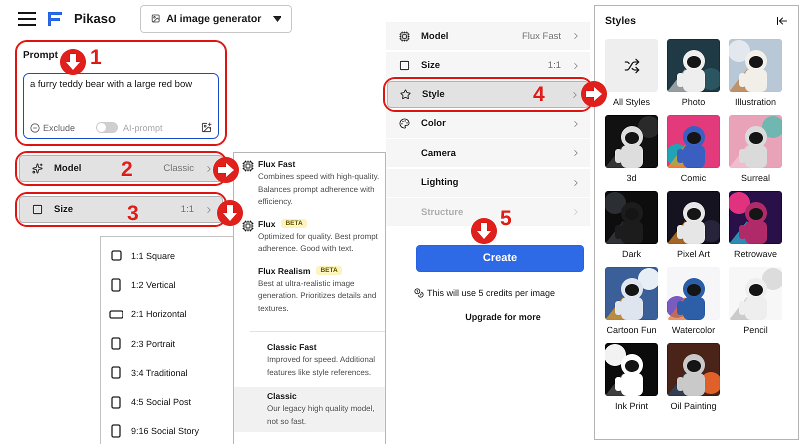  What do you see at coordinates (405, 94) in the screenshot?
I see `star-icon` at bounding box center [405, 94].